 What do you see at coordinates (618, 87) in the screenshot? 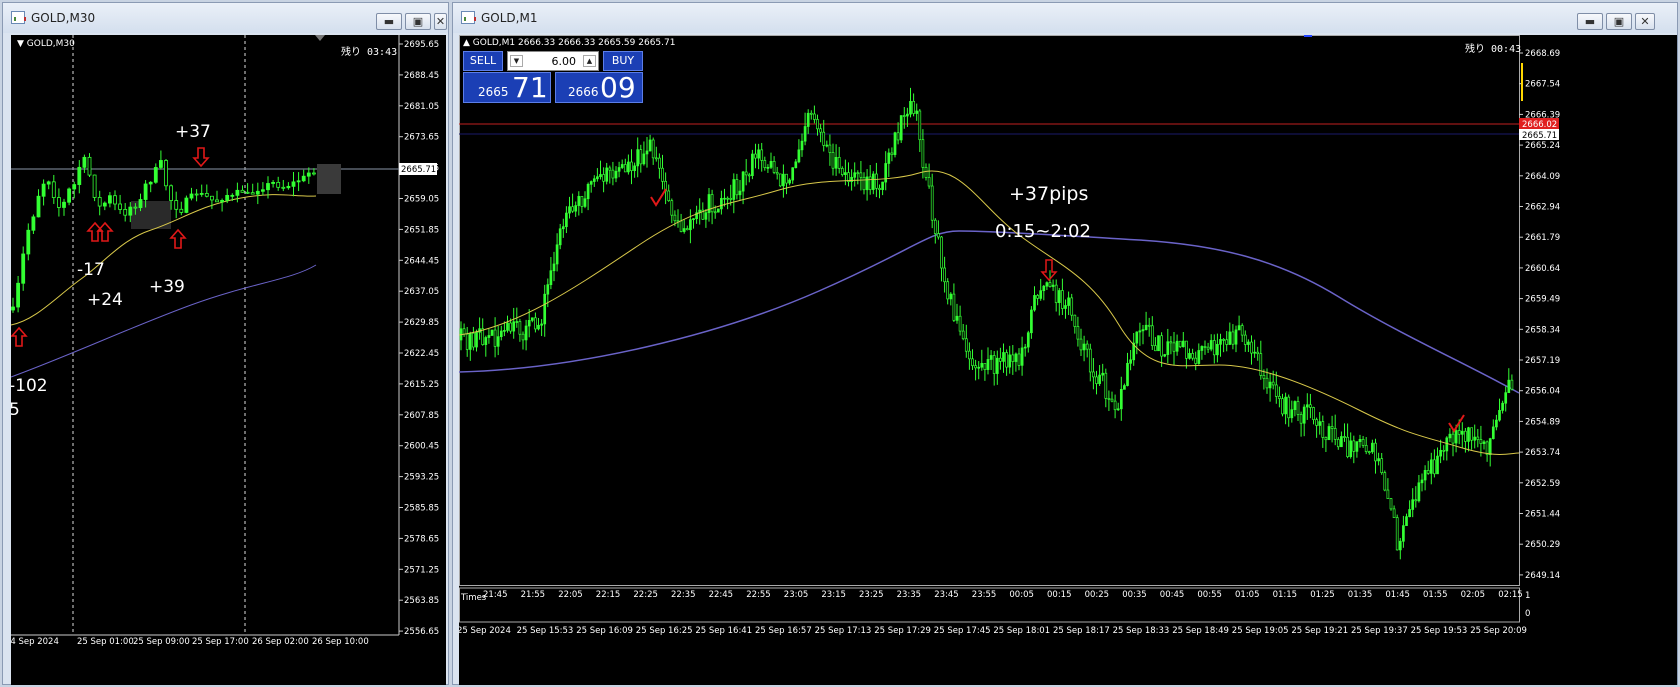
I see `buy-price-big: 09` at bounding box center [618, 87].